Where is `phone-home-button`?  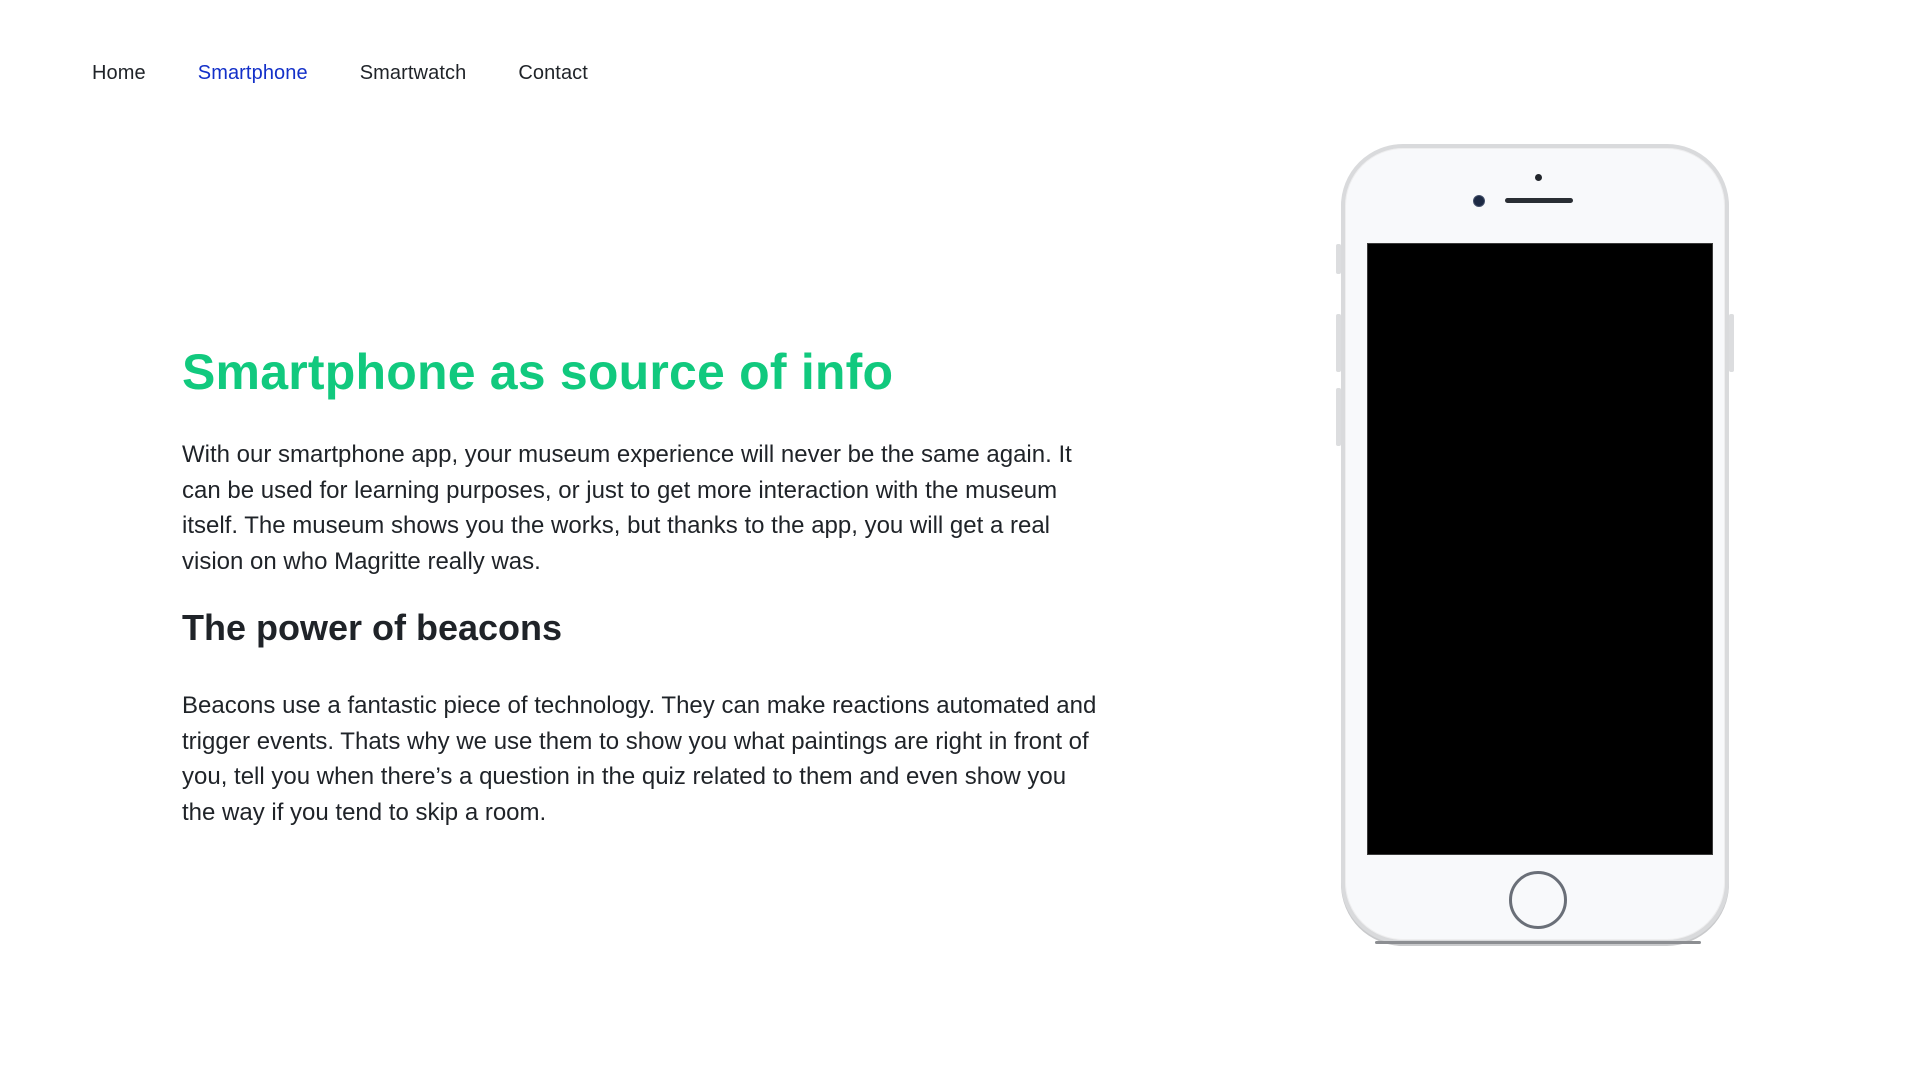 phone-home-button is located at coordinates (1538, 900).